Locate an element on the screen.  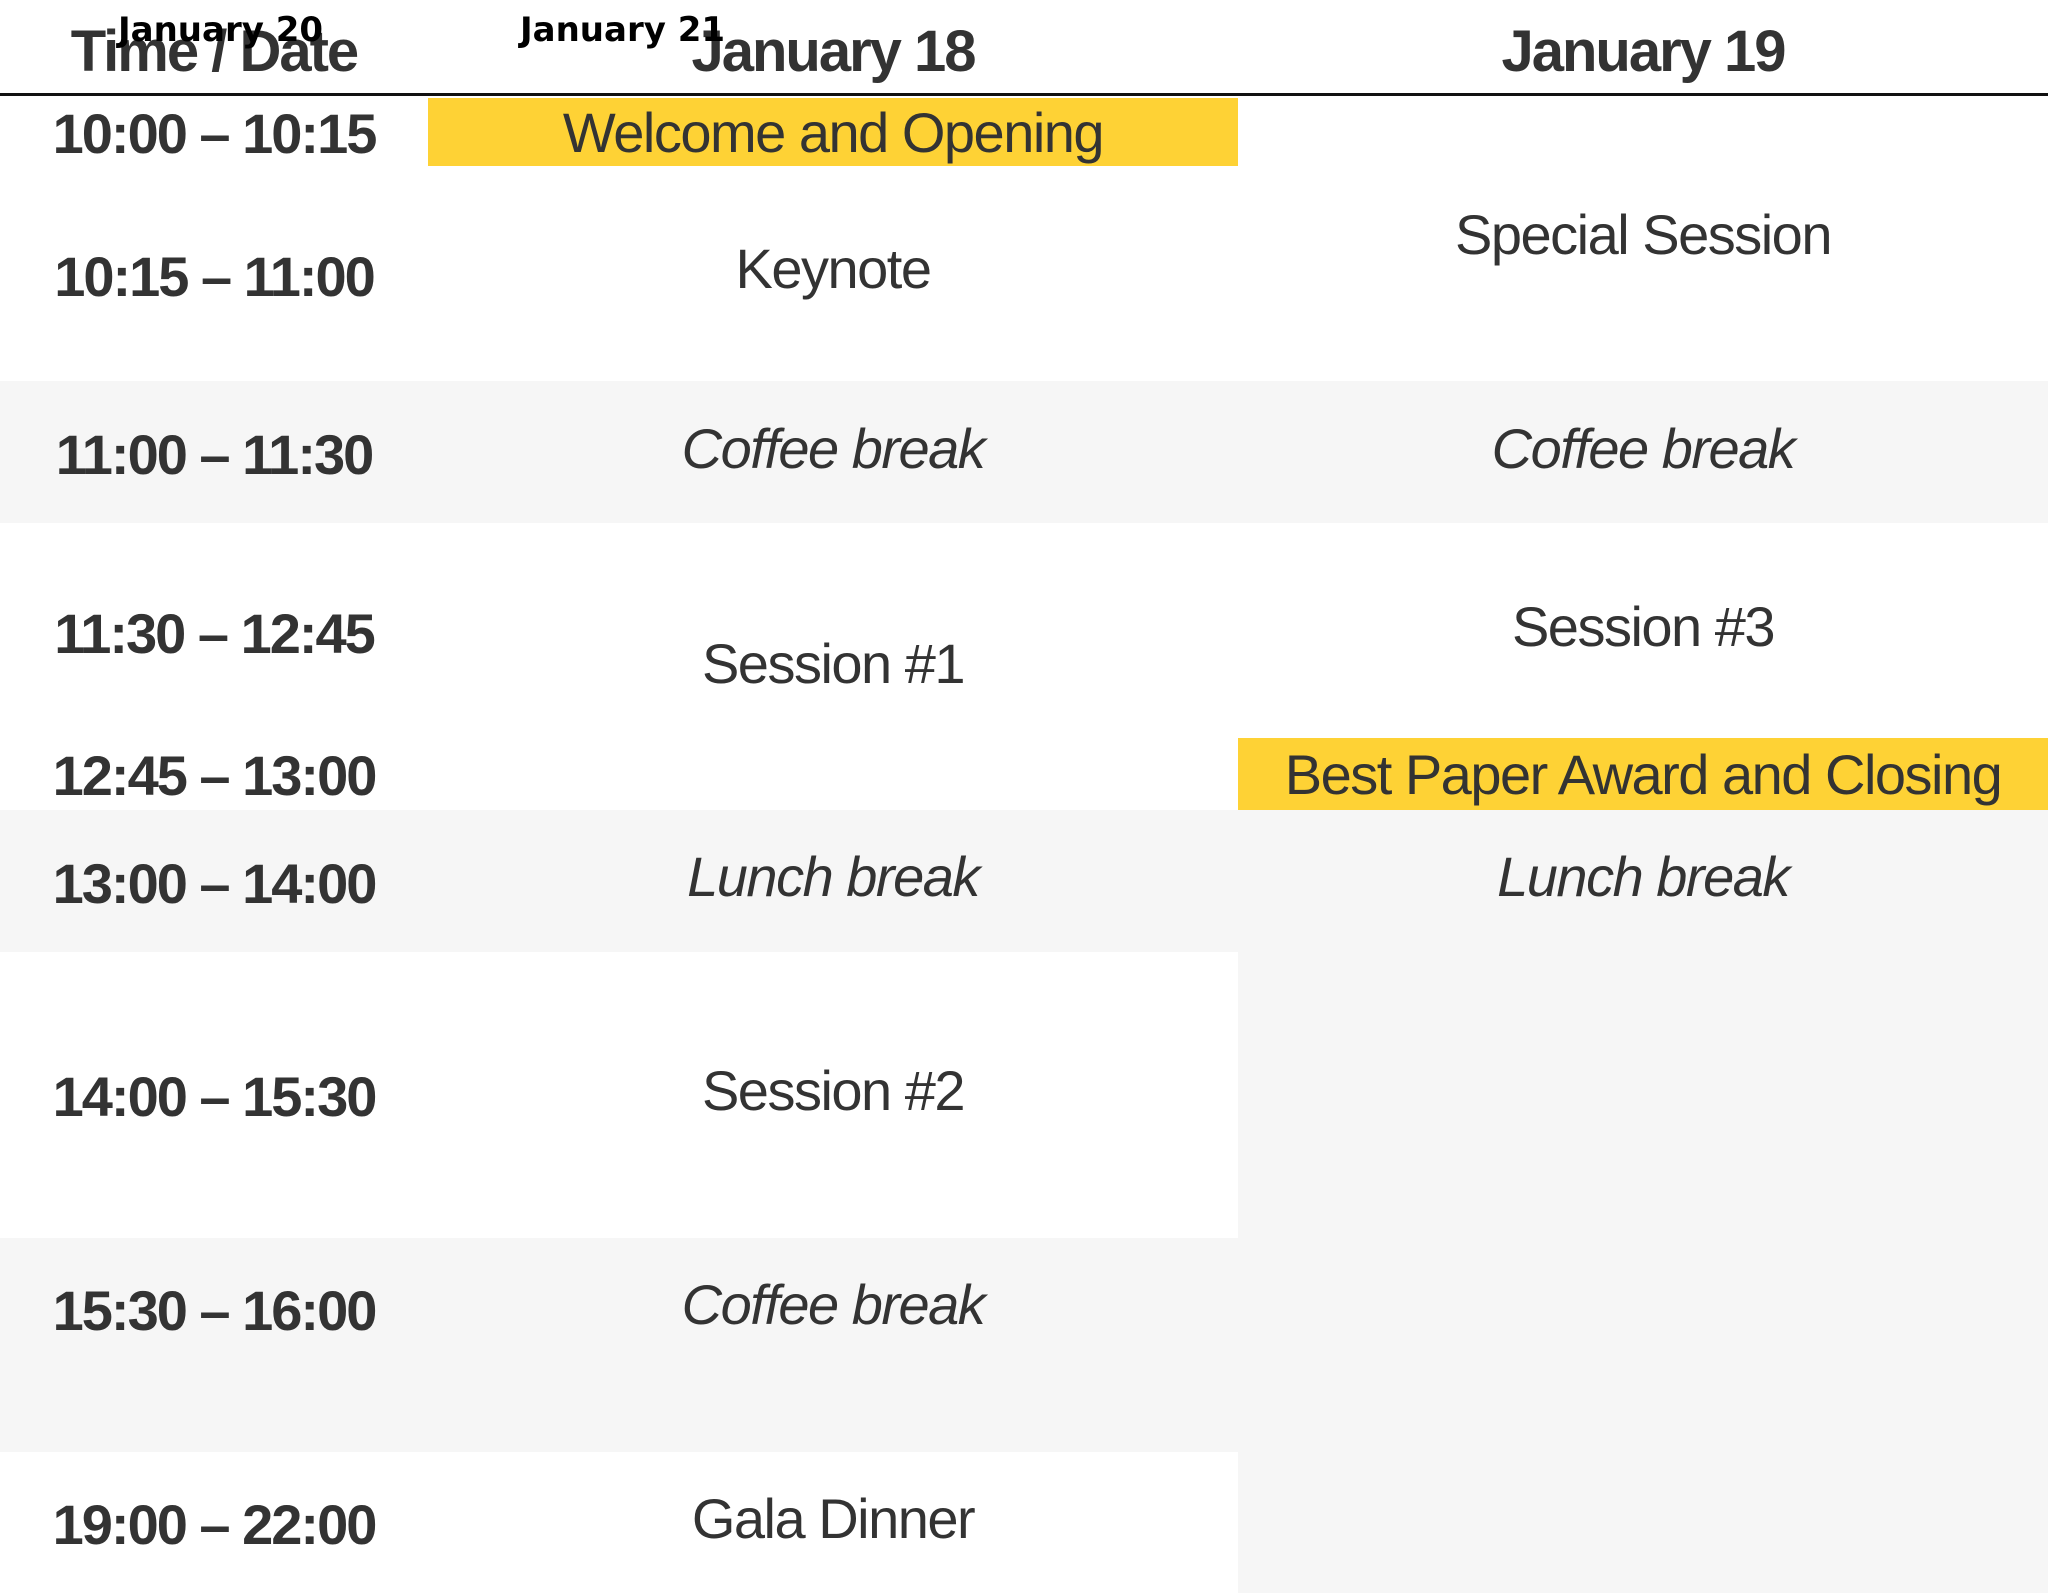
overlay-label-january-21: January 21 is located at coordinates (623, 30).